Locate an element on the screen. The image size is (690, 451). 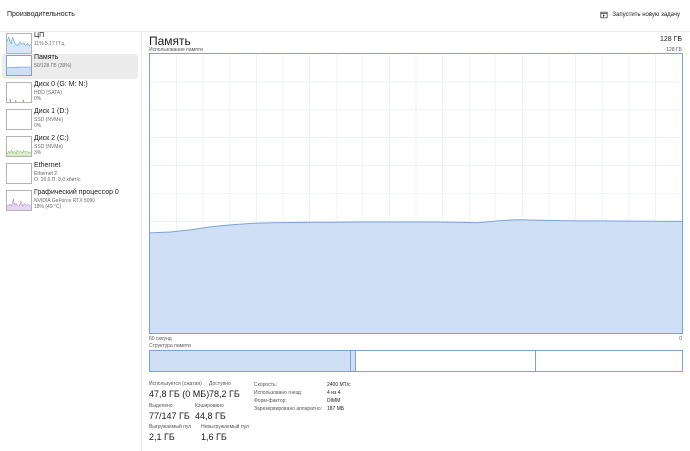
run-new-task-button: Запустить новую задачу is located at coordinates (640, 15).